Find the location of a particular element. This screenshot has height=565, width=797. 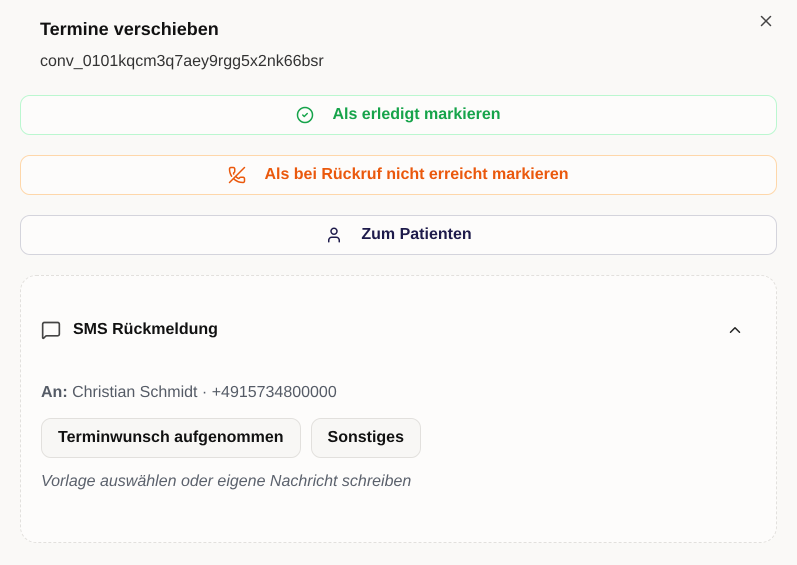

recipient-text: An: Christian Schmidt · +4915734800000 is located at coordinates (189, 393).